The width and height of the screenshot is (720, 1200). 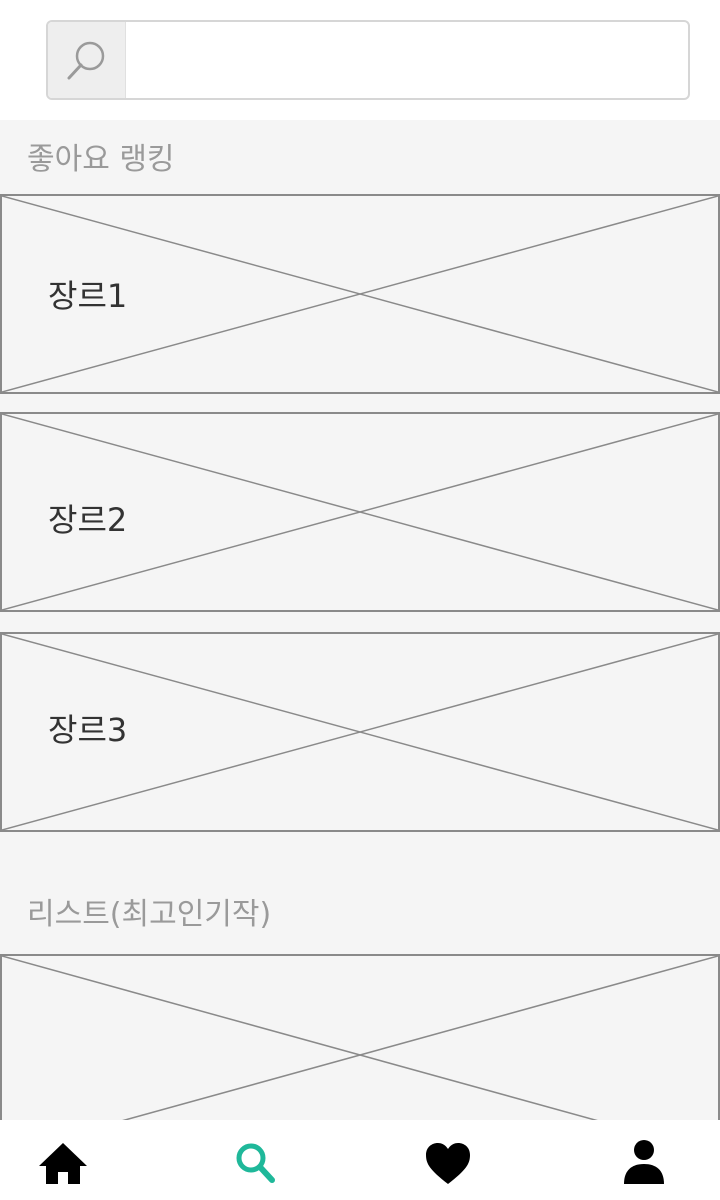 I want to click on list-section-title: 리스트(최고인기작), so click(x=149, y=914).